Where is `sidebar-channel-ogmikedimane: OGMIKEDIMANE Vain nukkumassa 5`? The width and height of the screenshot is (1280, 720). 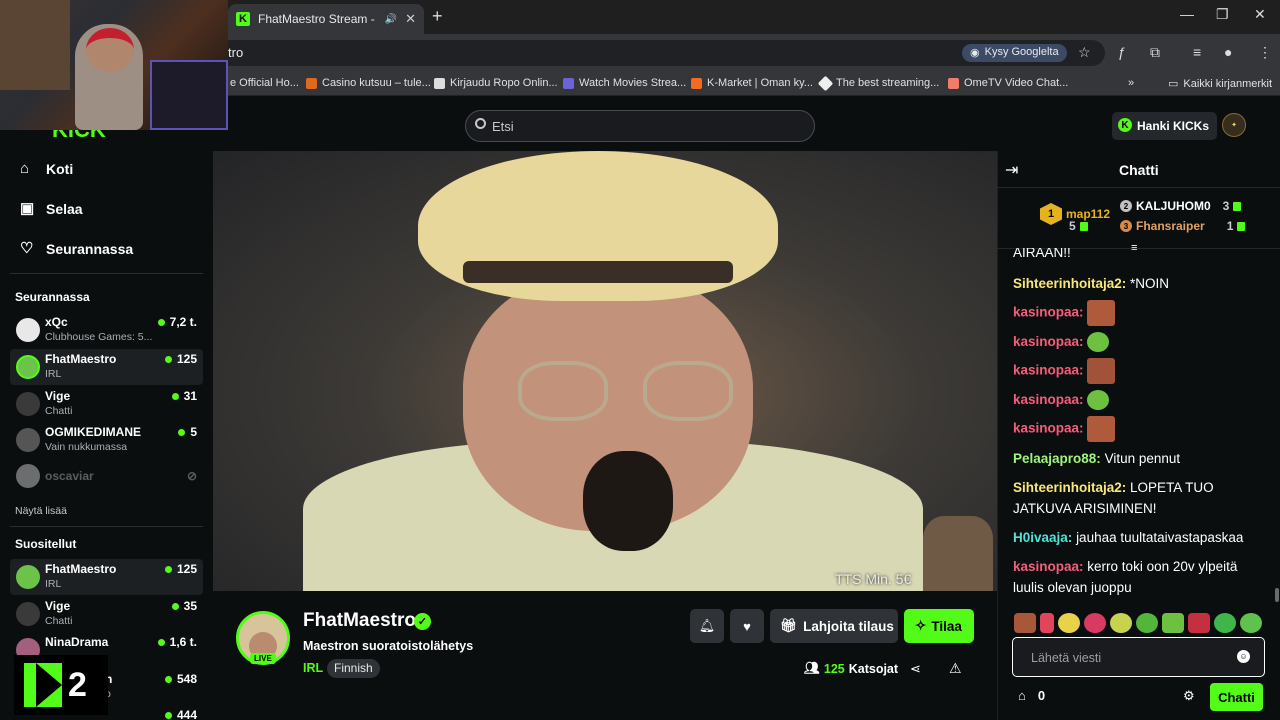 sidebar-channel-ogmikedimane: OGMIKEDIMANE Vain nukkumassa 5 is located at coordinates (106, 440).